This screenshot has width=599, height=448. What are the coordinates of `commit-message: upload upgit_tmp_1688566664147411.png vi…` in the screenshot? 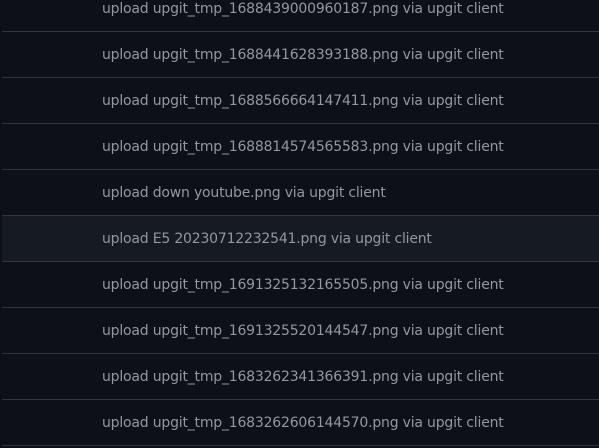 It's located at (303, 101).